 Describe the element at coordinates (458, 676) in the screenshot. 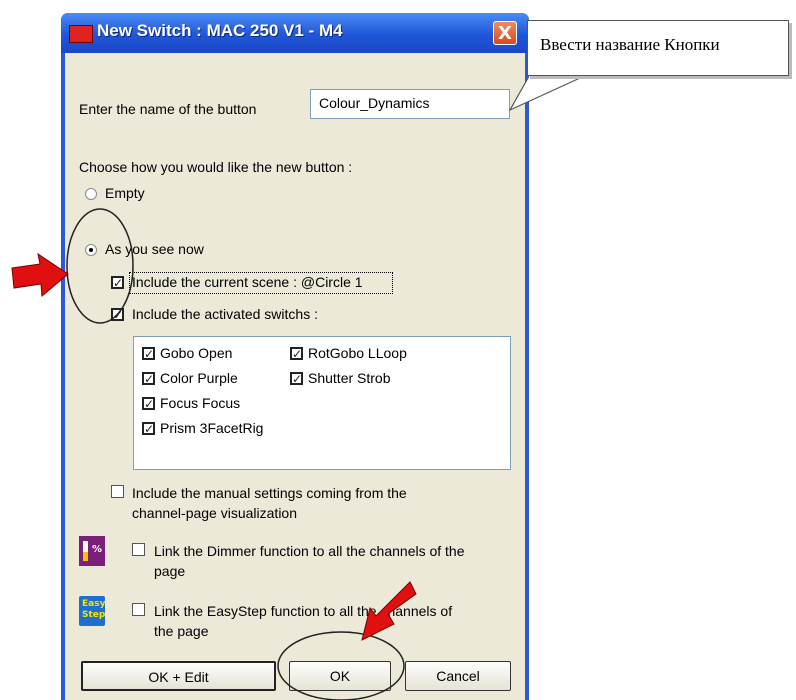

I see `cancel-button: Cancel` at that location.